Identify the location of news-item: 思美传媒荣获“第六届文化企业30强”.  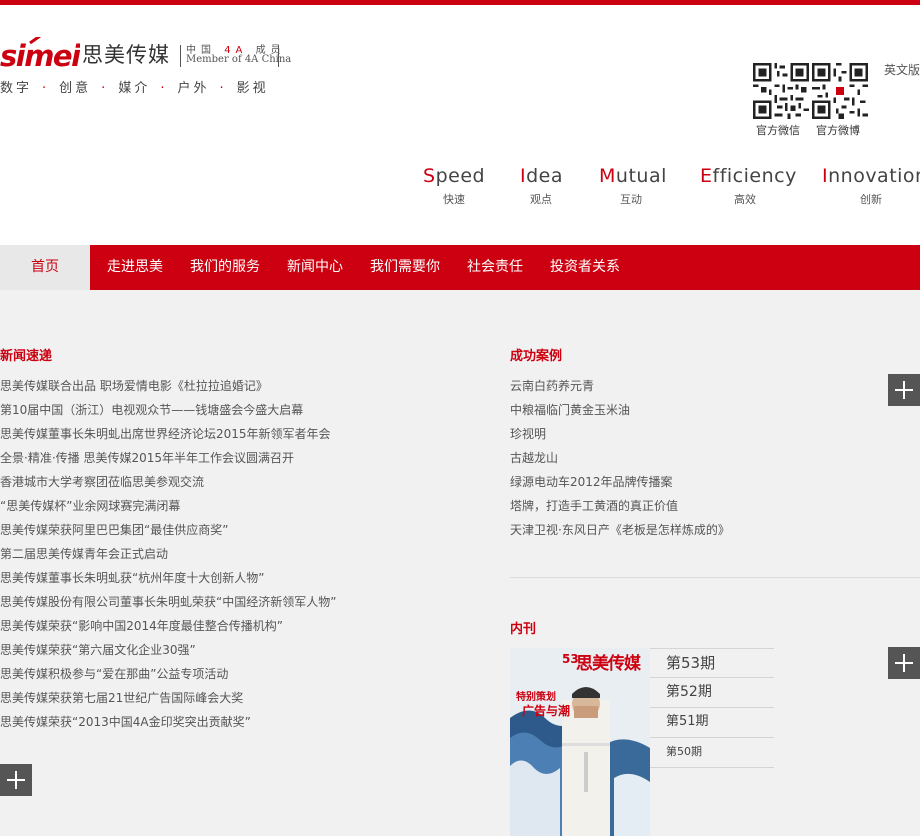
(230, 652).